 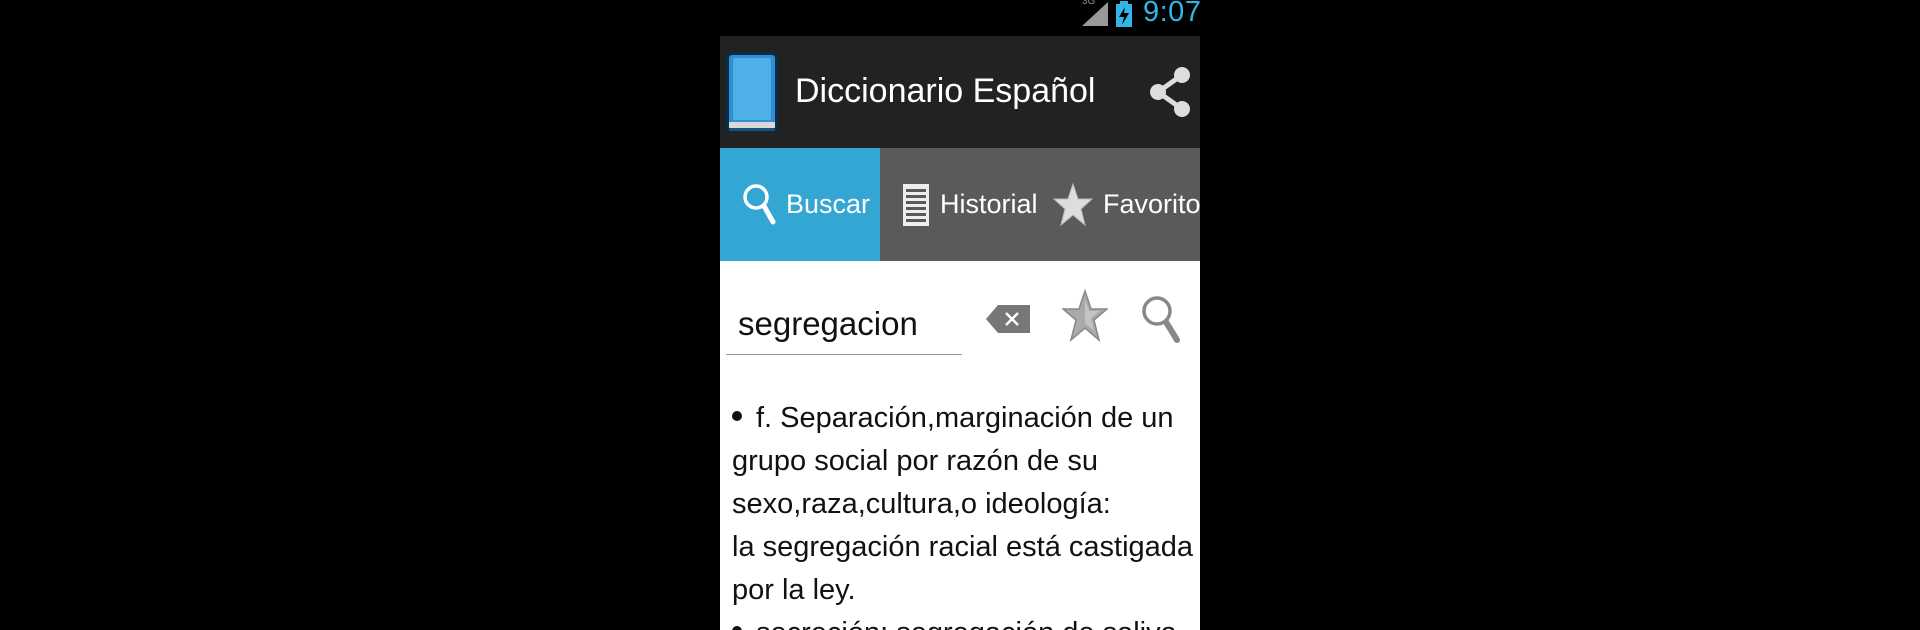 What do you see at coordinates (1170, 92) in the screenshot?
I see `share-icon` at bounding box center [1170, 92].